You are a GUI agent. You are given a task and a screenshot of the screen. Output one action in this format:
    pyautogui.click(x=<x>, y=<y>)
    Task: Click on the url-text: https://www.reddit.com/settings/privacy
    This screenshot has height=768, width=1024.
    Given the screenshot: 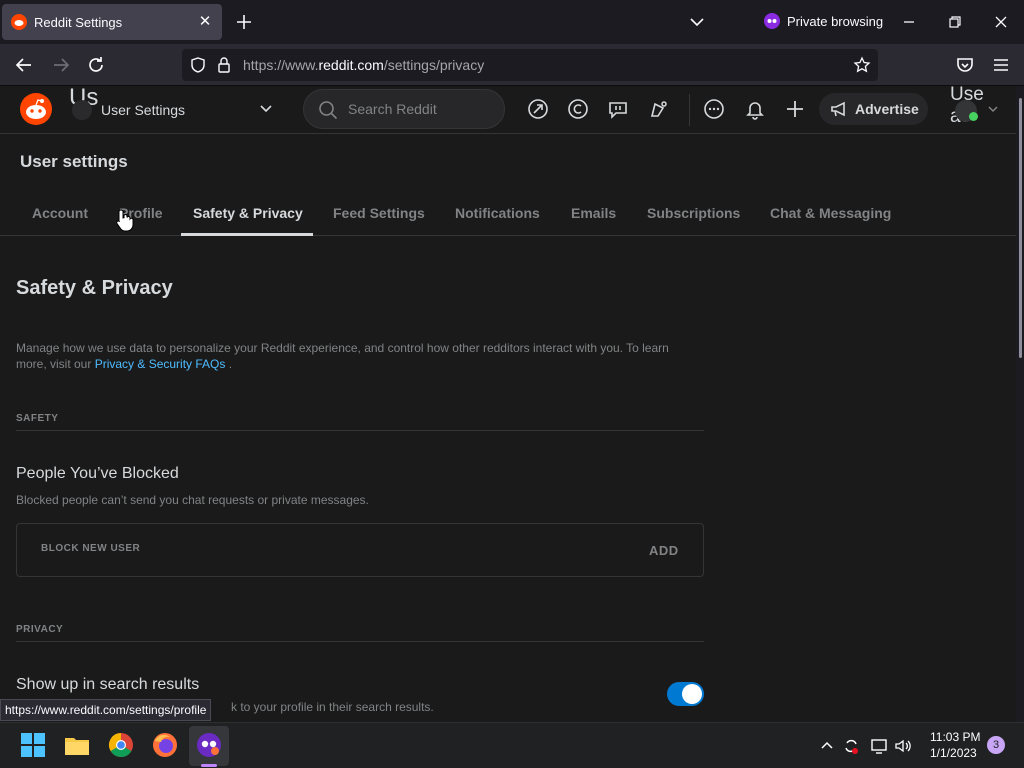 What is the action you would take?
    pyautogui.click(x=363, y=65)
    